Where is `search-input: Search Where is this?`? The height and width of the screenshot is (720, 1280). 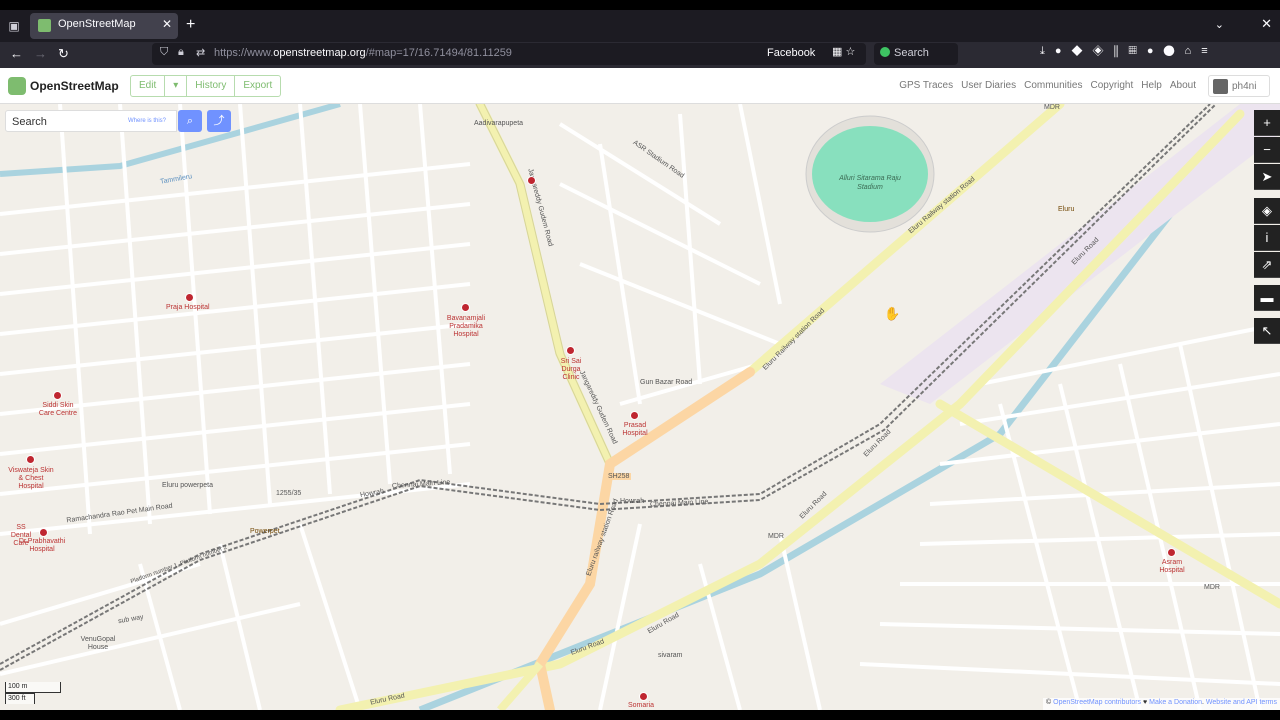 search-input: Search Where is this? is located at coordinates (91, 121).